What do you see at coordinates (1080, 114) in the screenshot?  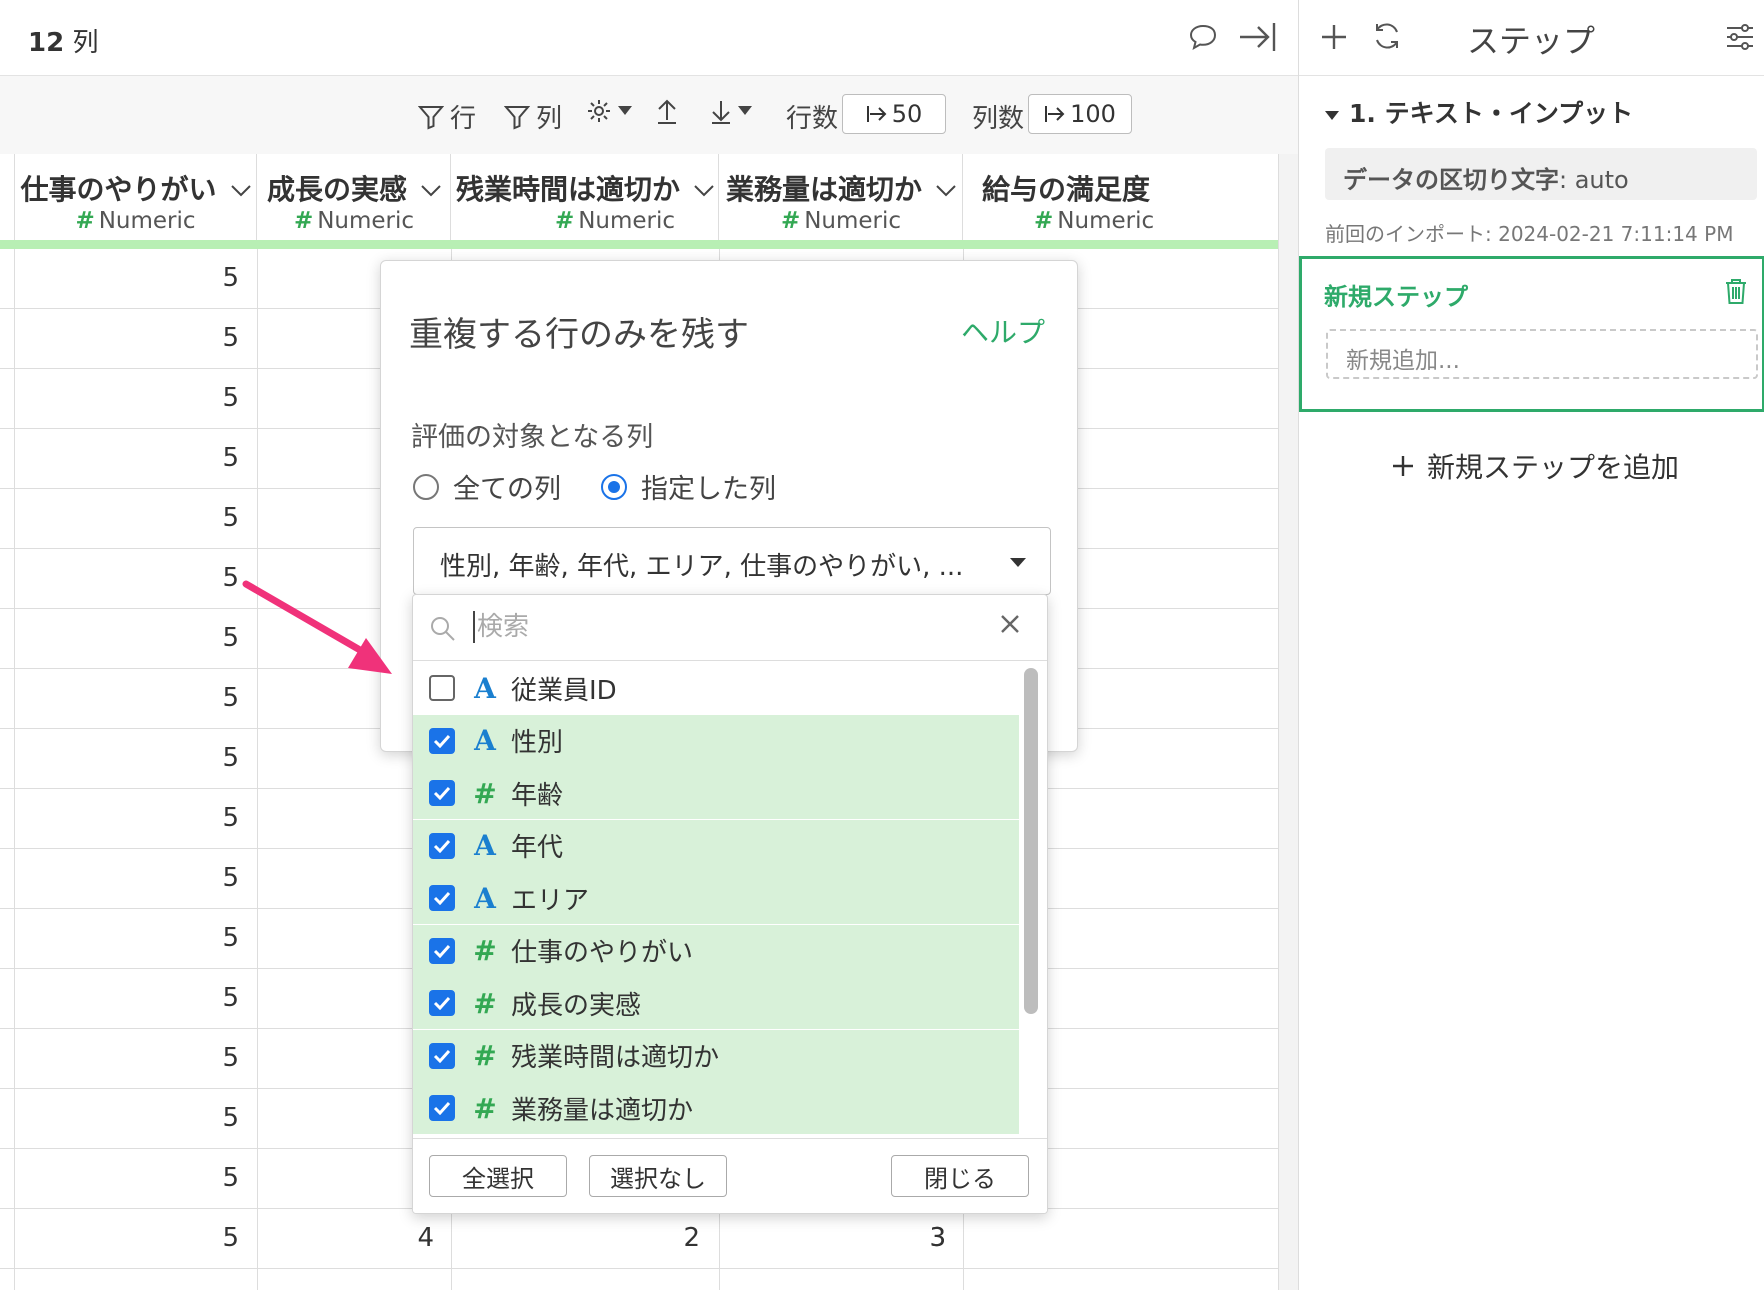 I see `cols-count-input: 100` at bounding box center [1080, 114].